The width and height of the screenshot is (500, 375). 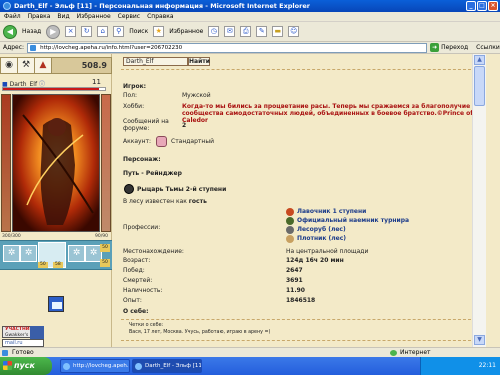 What do you see at coordinates (11, 253) in the screenshot?
I see `equip-slot-1: ✲` at bounding box center [11, 253].